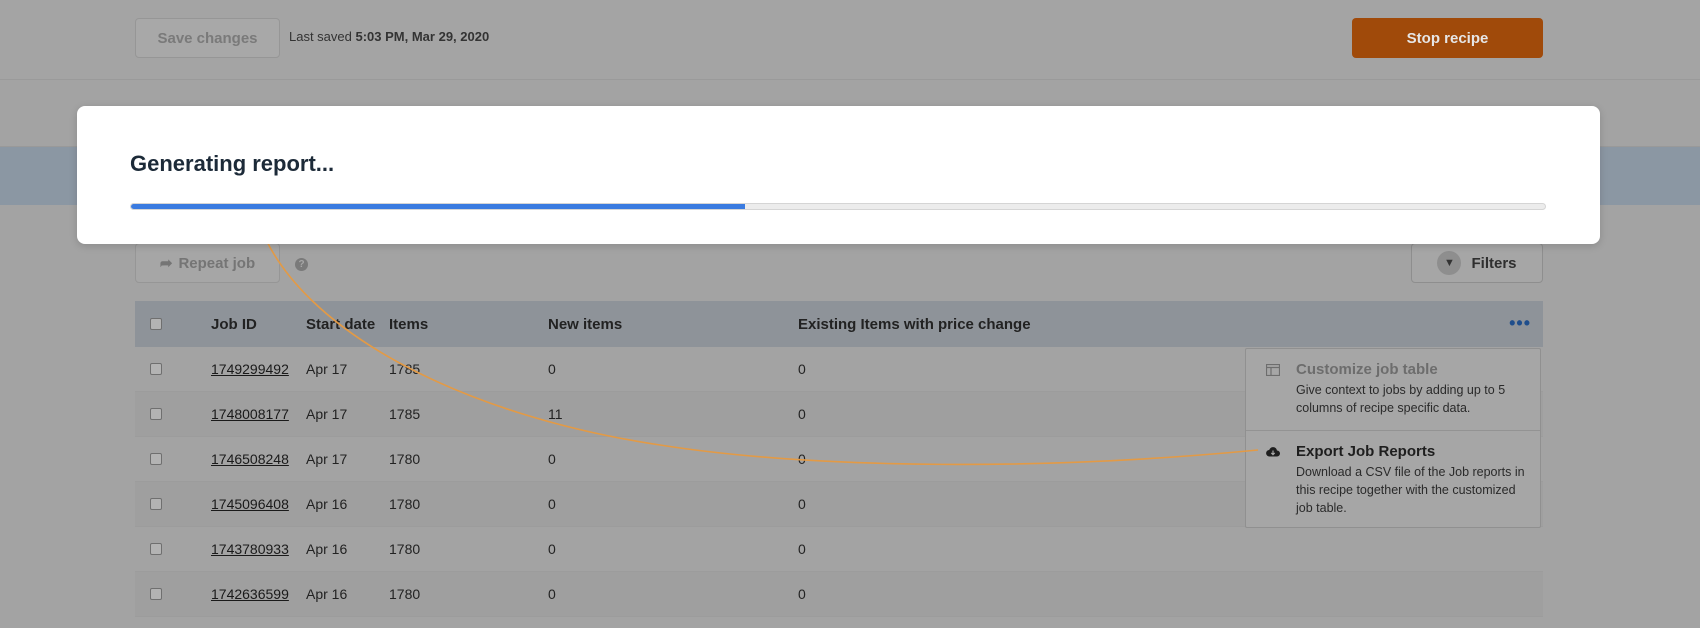 The image size is (1700, 628). What do you see at coordinates (1494, 263) in the screenshot?
I see `filters-label: Filters` at bounding box center [1494, 263].